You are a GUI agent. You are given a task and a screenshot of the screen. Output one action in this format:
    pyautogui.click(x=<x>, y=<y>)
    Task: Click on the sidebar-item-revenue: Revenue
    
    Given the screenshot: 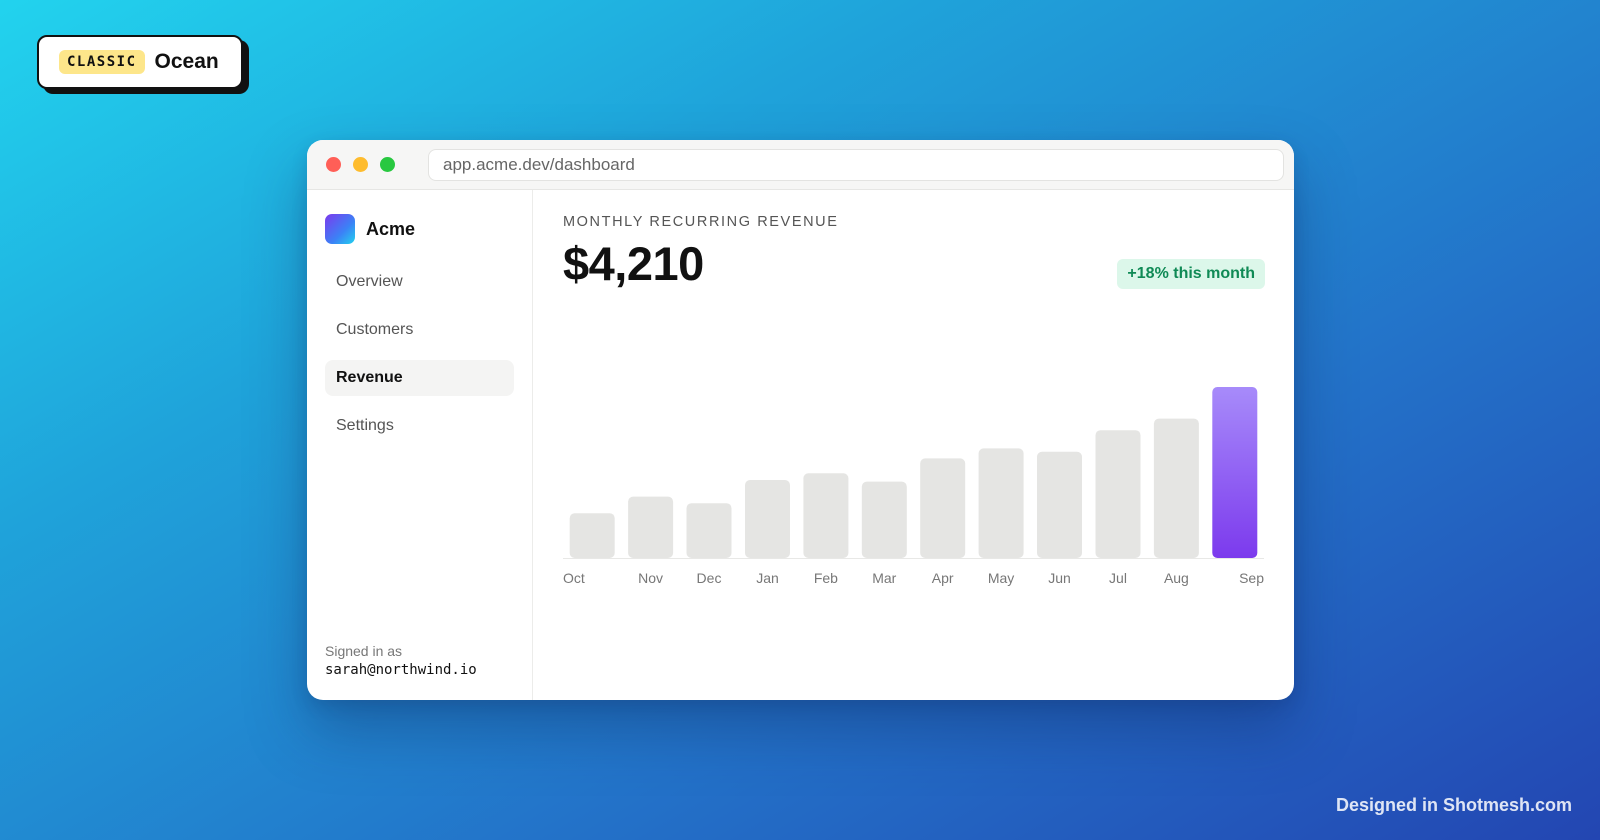 What is the action you would take?
    pyautogui.click(x=419, y=378)
    